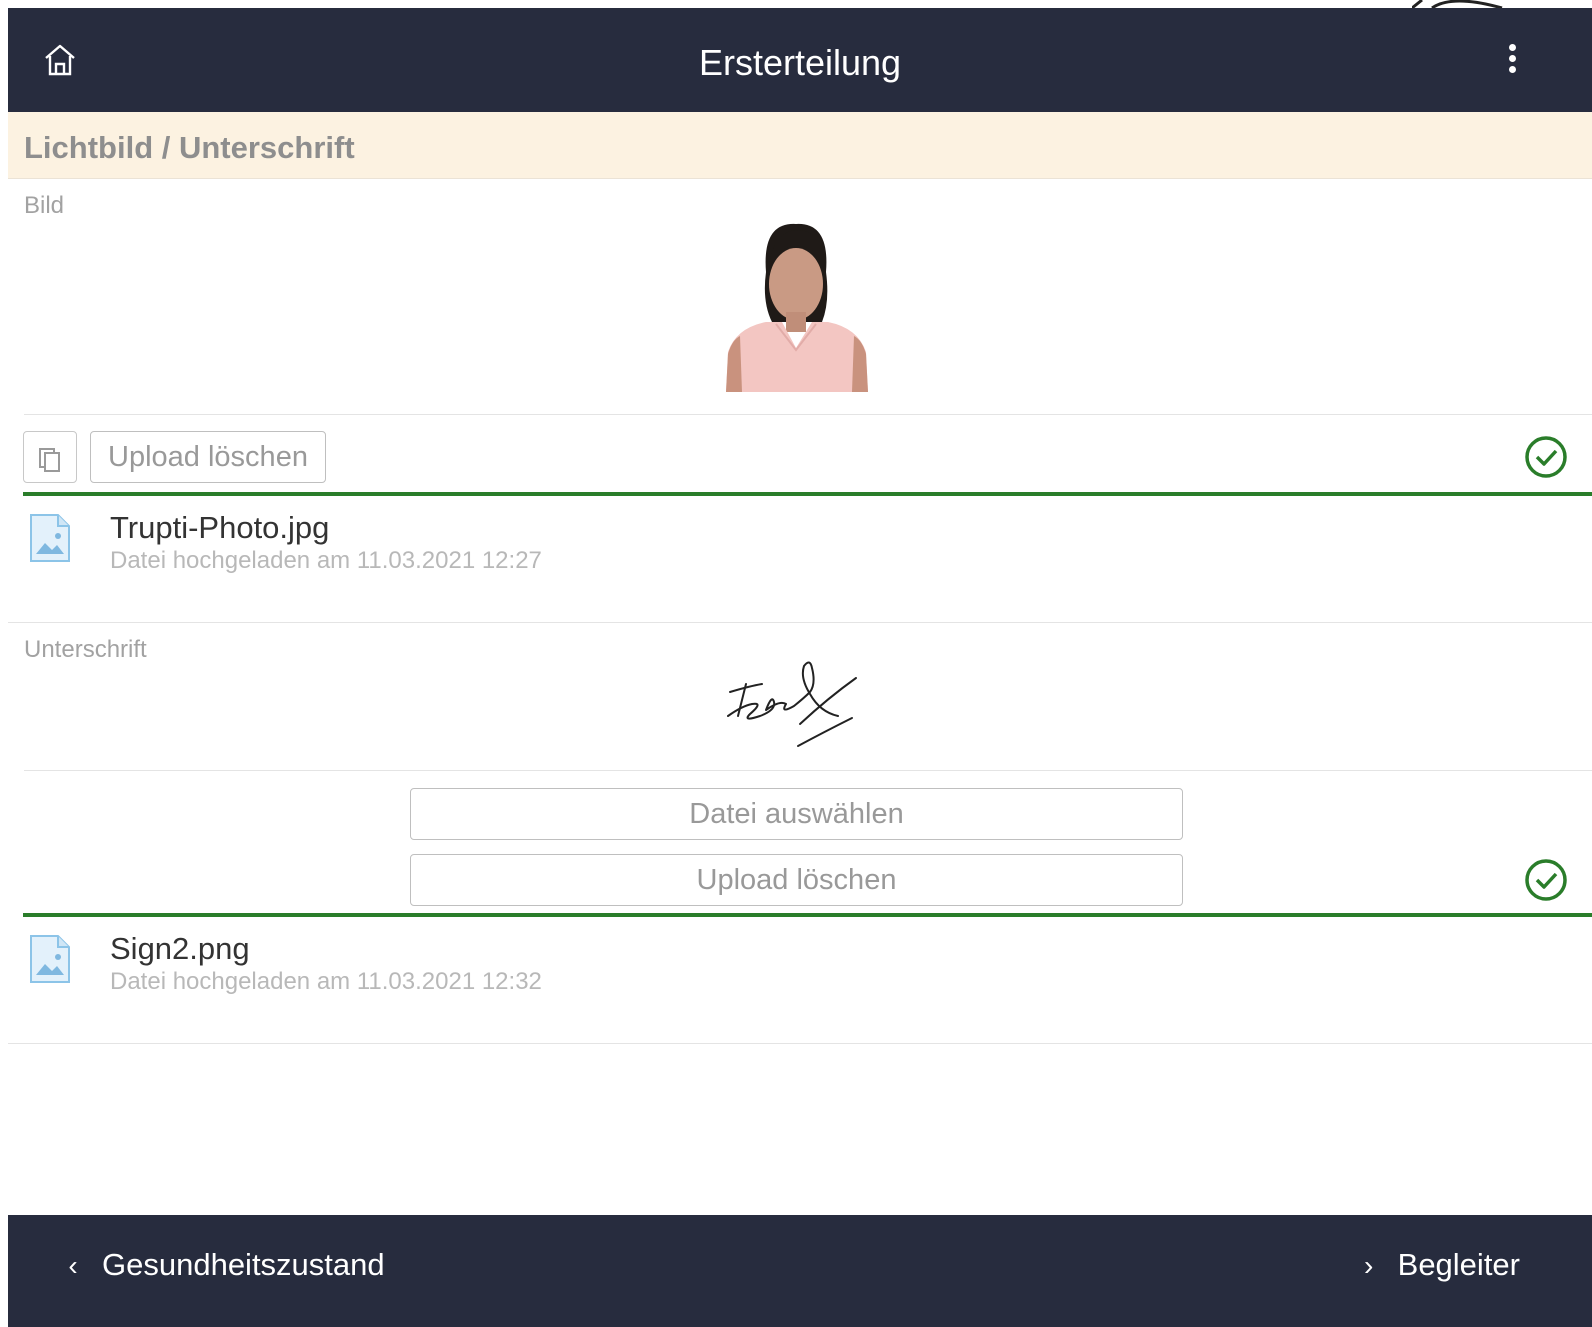 The image size is (1592, 1327). I want to click on section-header: Lichtbild / Unterschrift, so click(800, 145).